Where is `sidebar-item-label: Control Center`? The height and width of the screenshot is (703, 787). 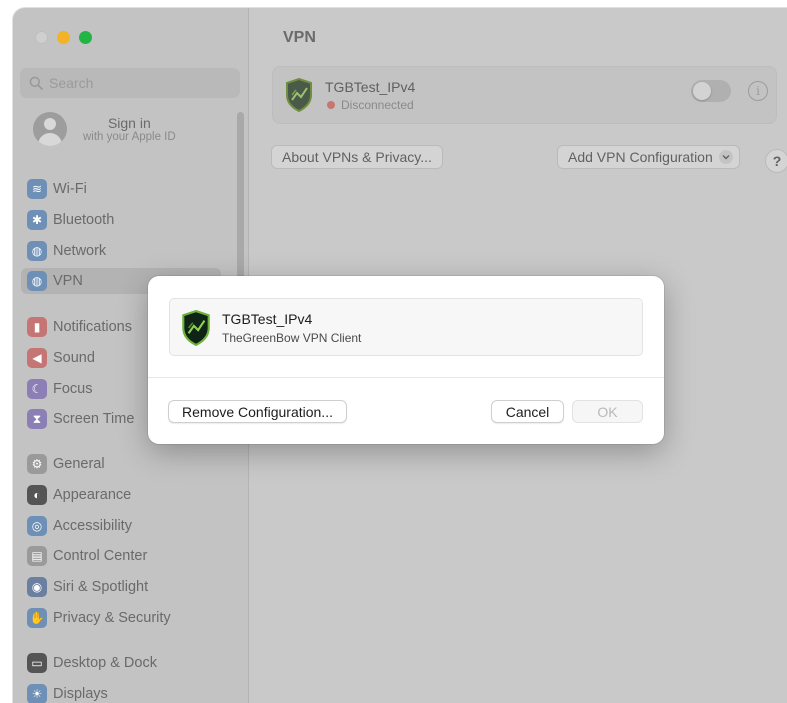
sidebar-item-label: Control Center is located at coordinates (100, 556).